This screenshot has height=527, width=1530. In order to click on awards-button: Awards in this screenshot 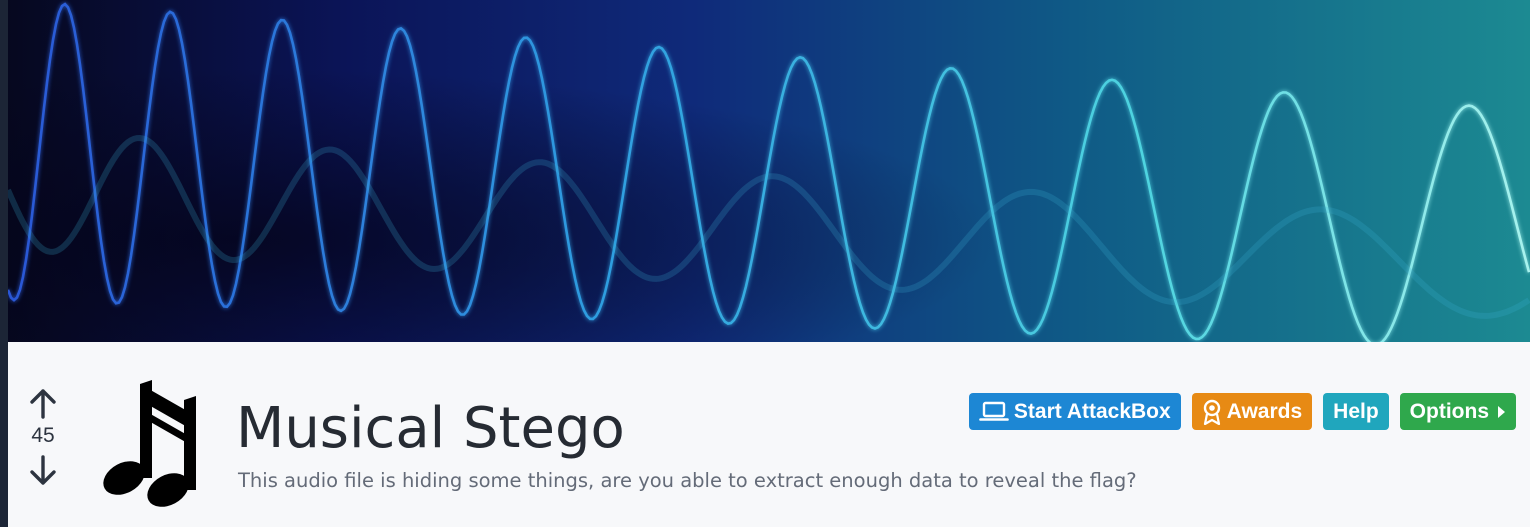, I will do `click(1252, 411)`.